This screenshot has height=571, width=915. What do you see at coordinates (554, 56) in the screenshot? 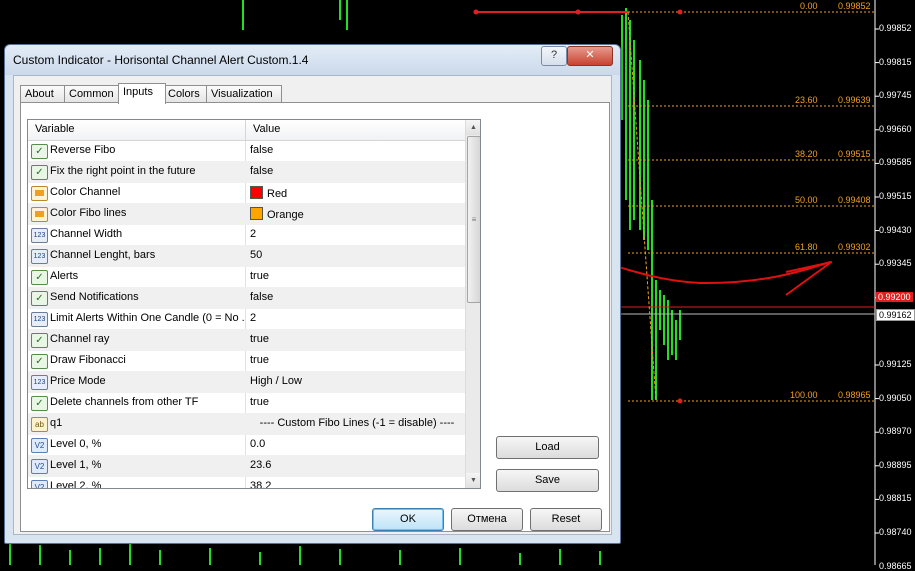
I see `help-button: ?` at bounding box center [554, 56].